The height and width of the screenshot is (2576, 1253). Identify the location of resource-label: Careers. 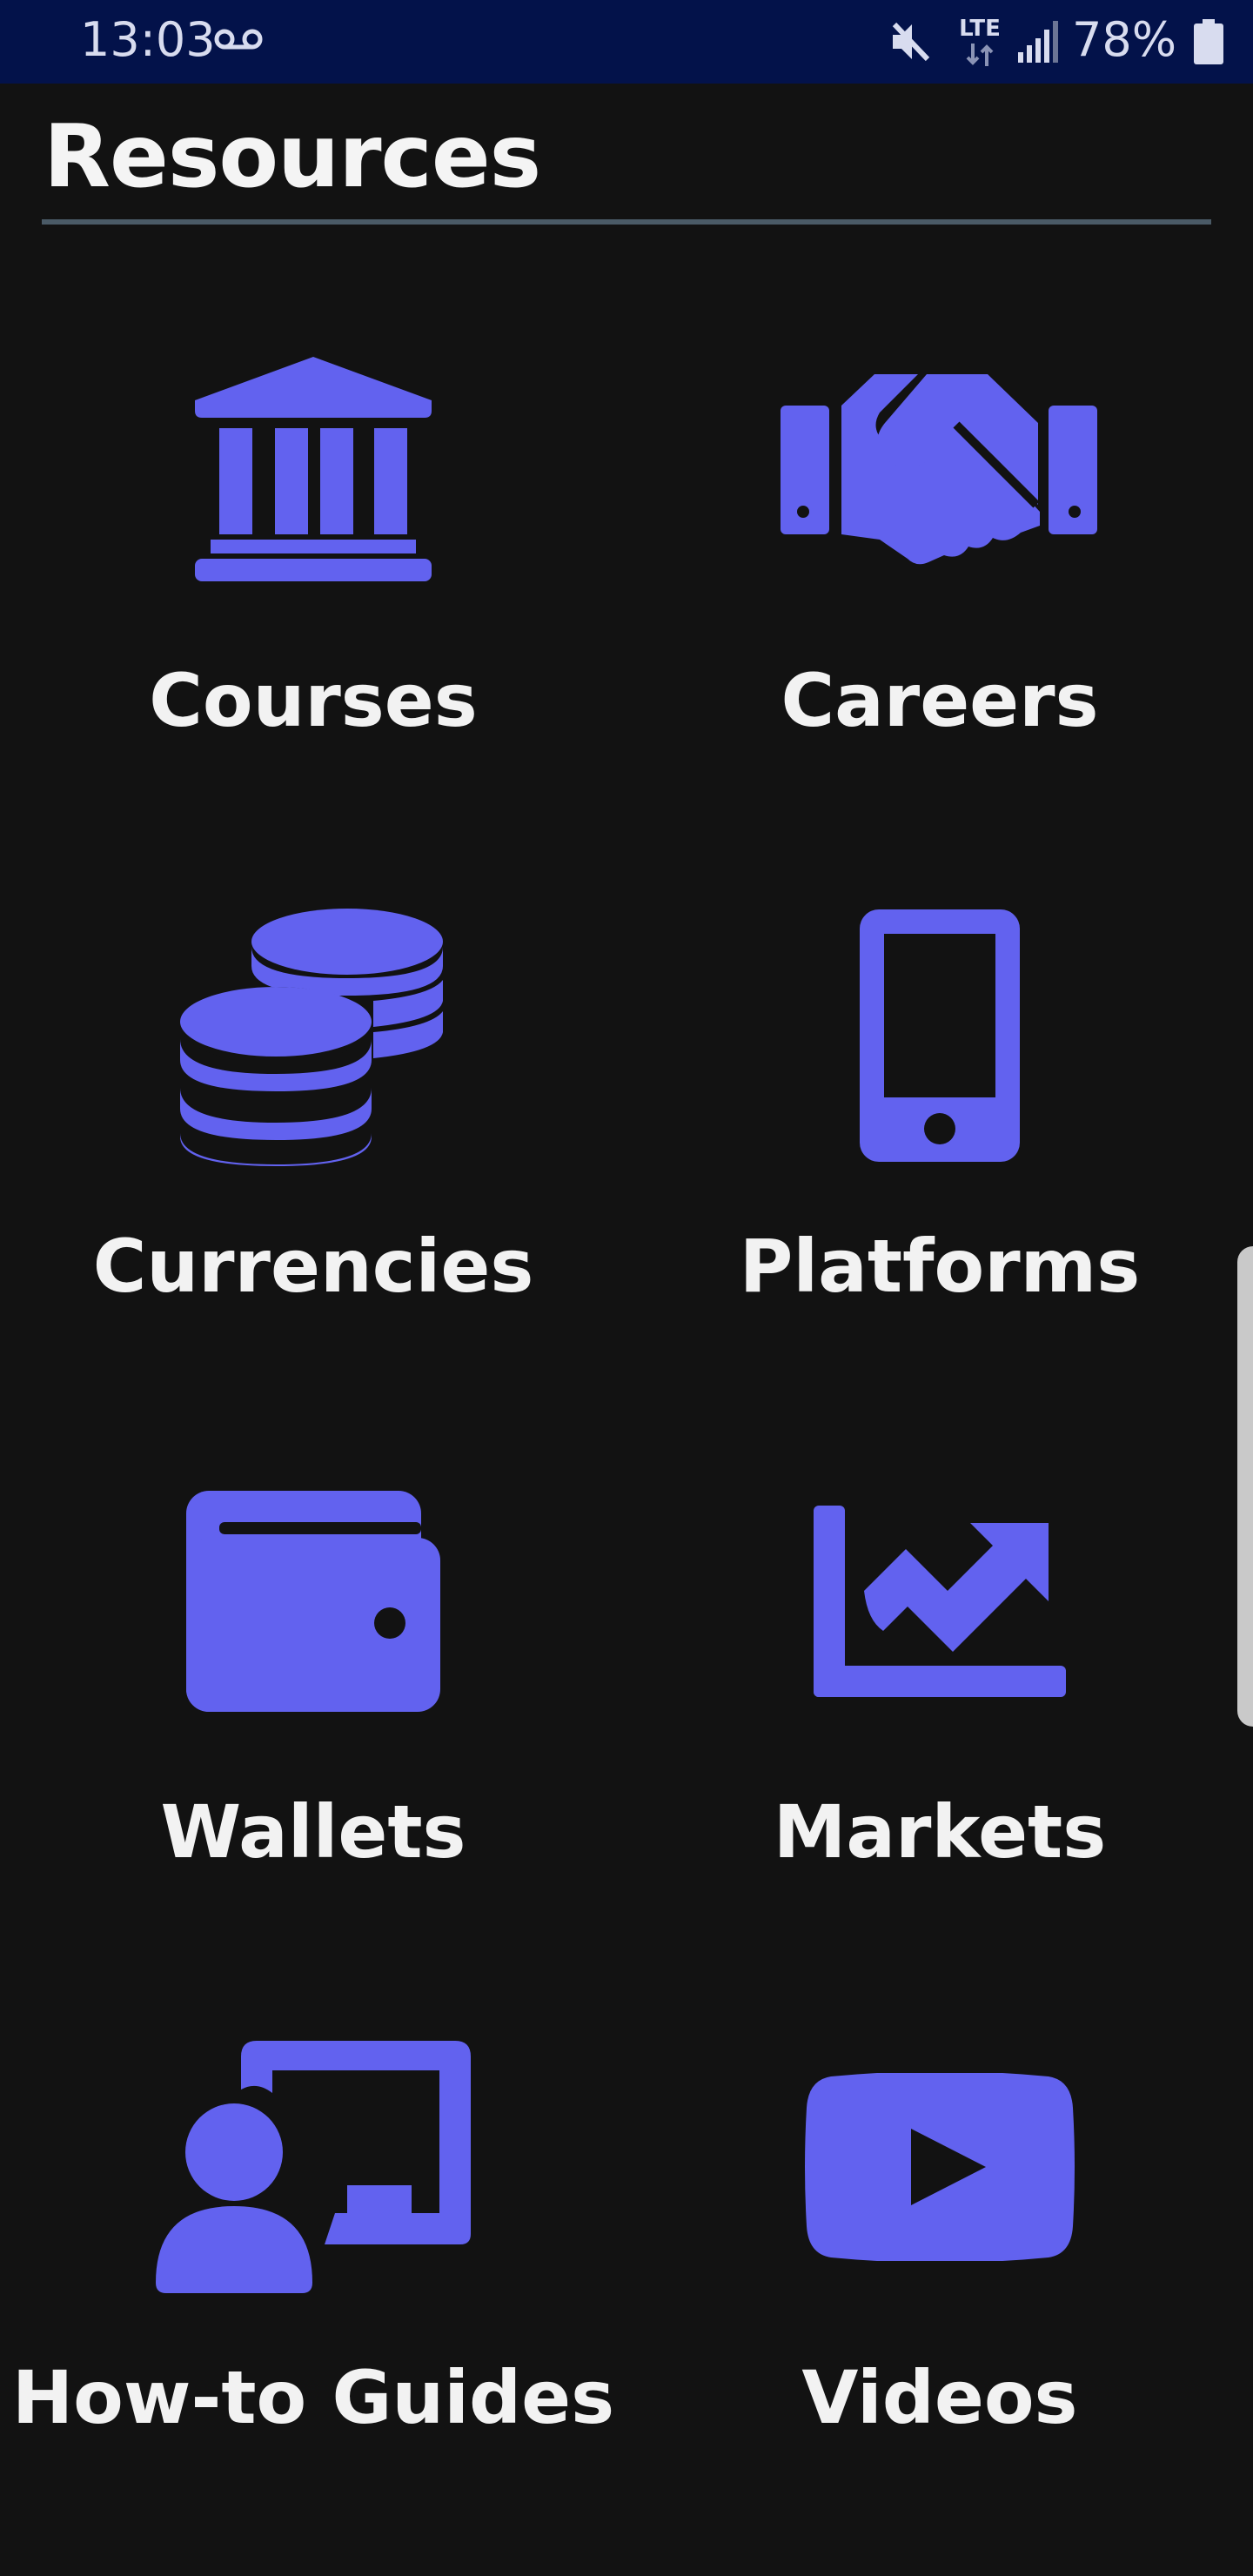
(940, 700).